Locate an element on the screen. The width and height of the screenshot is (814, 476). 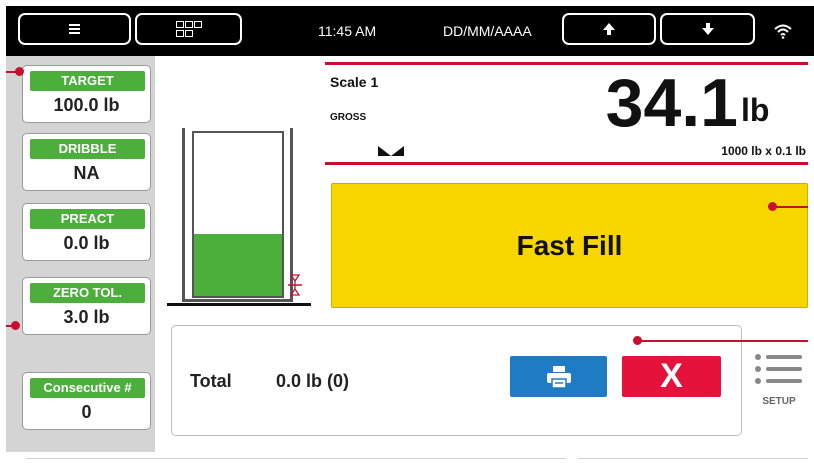
tank-fill-level is located at coordinates (238, 265).